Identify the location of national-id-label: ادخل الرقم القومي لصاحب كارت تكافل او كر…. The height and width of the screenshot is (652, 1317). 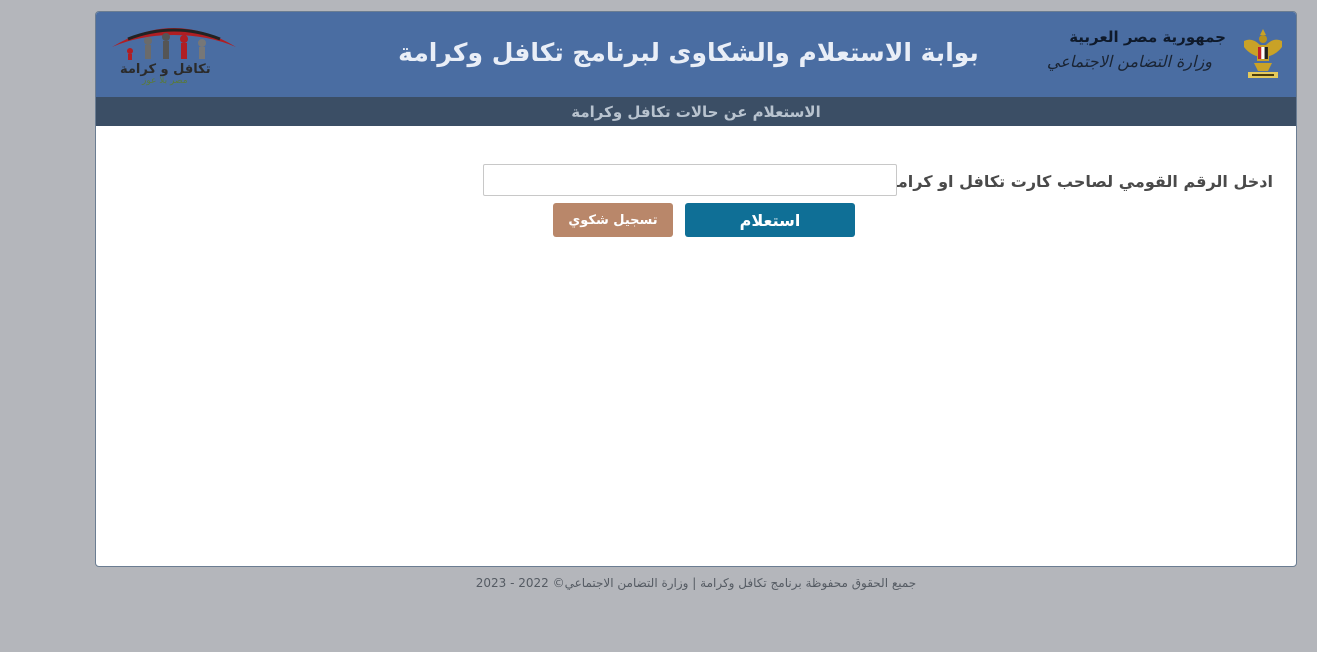
(1077, 181).